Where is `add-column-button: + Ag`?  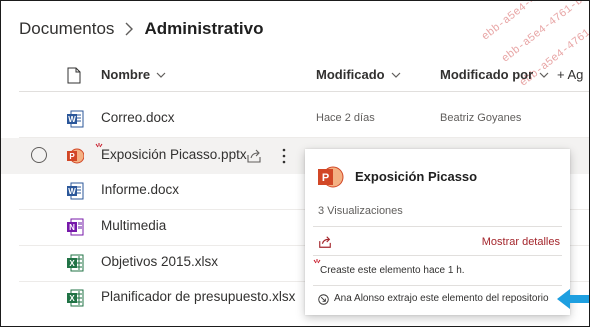 add-column-button: + Ag is located at coordinates (570, 74).